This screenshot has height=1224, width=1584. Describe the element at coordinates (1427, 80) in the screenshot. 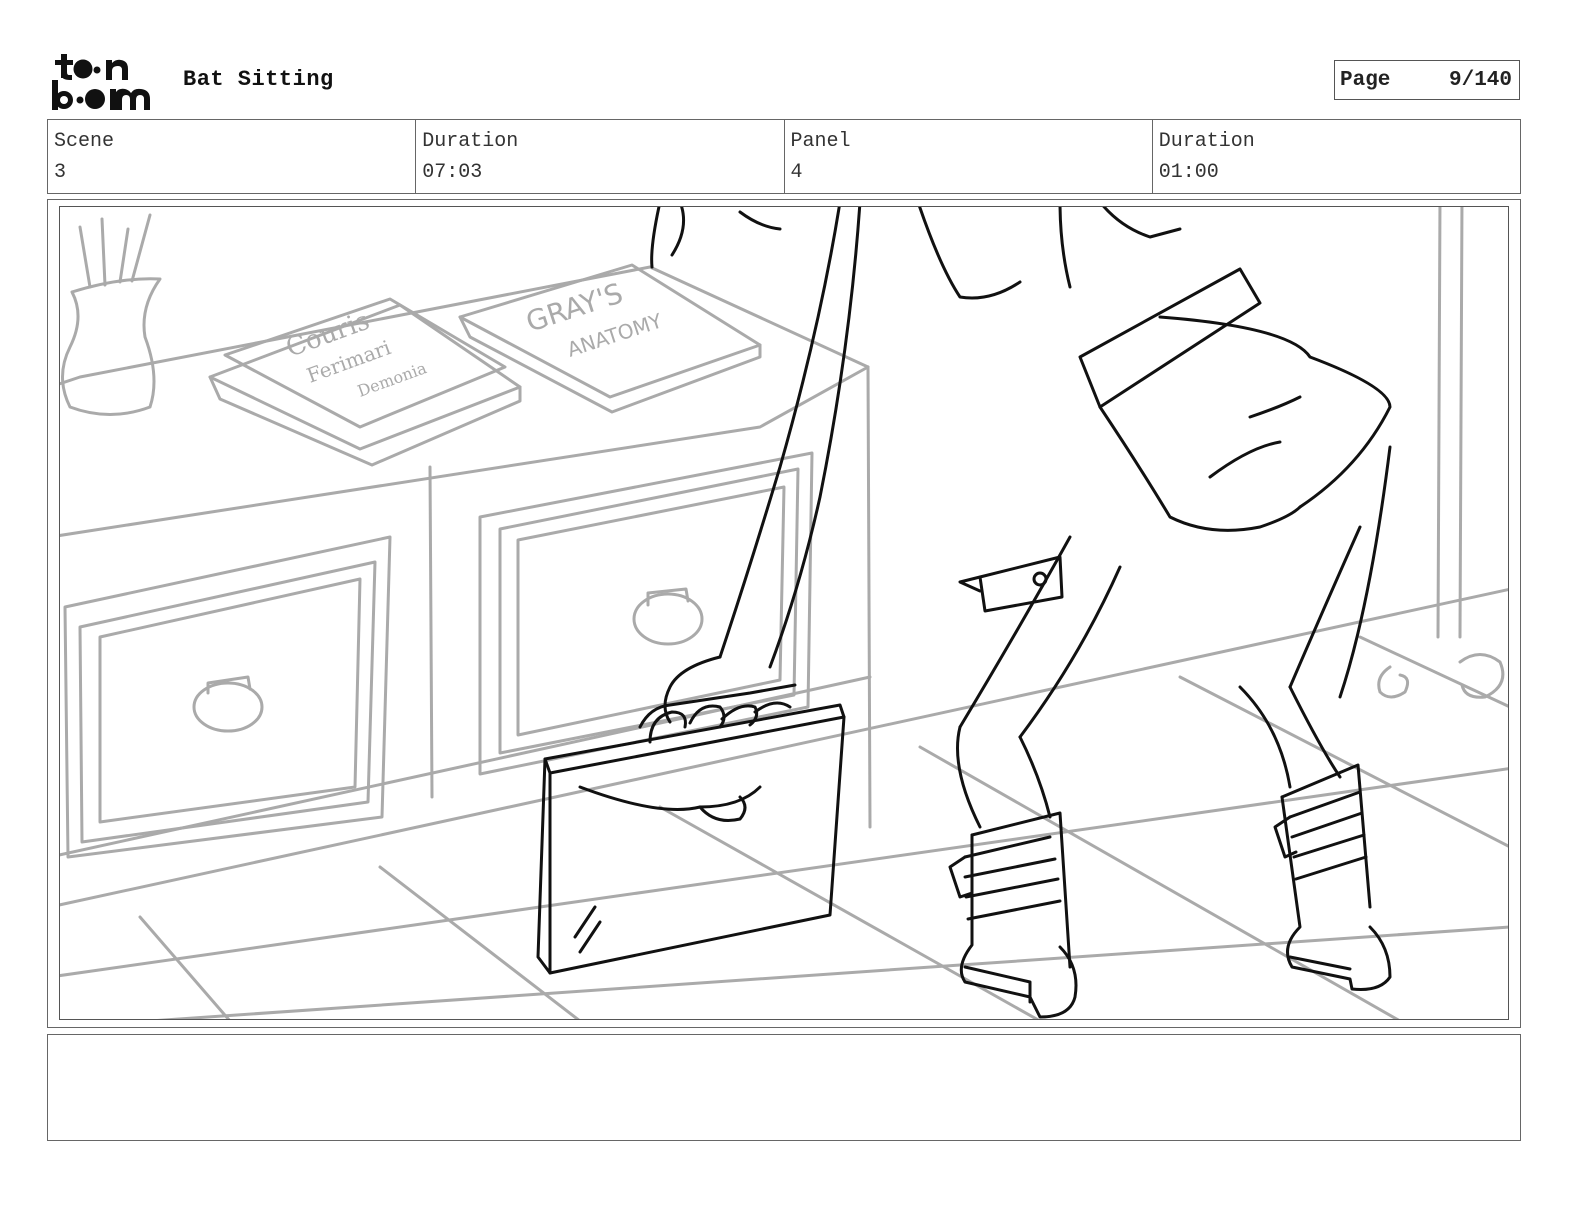

I see `page-indicator: Page 9/140` at that location.